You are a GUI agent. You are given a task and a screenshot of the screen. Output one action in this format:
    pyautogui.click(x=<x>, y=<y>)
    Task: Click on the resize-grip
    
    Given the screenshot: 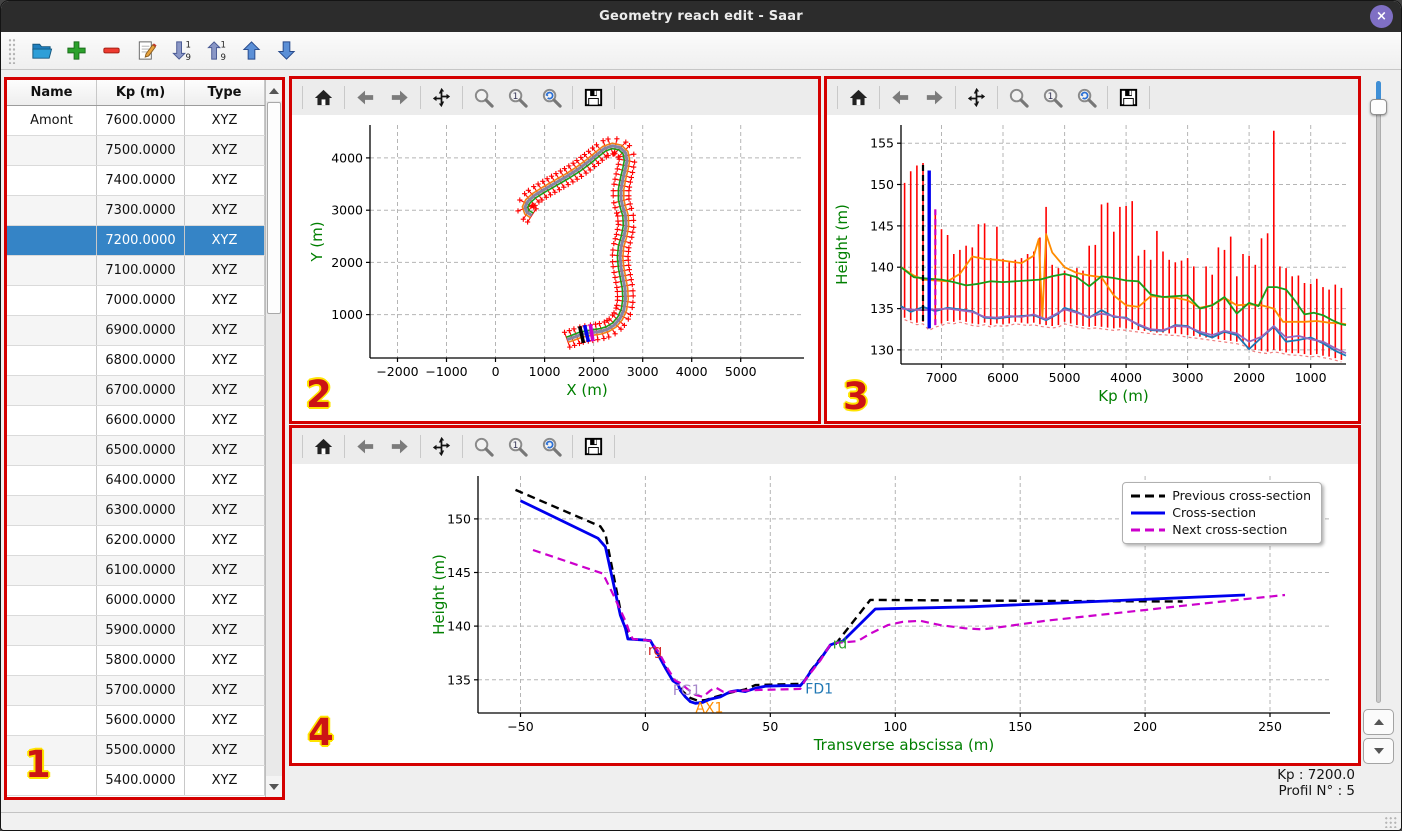 What is the action you would take?
    pyautogui.click(x=1391, y=822)
    